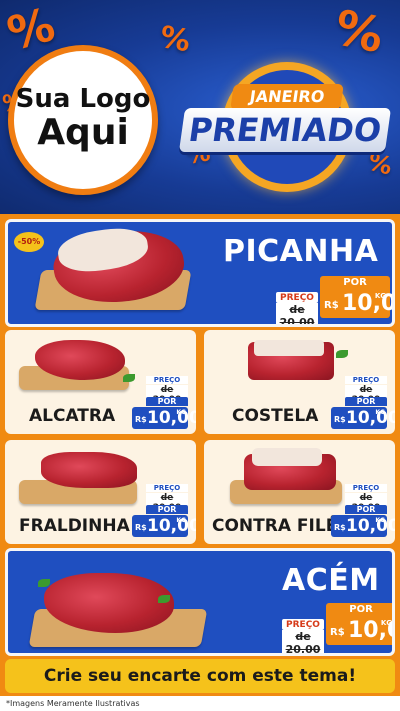  I want to click on offer-card-costela: COSTELA PREÇO de 20,00 POR R$ 10,00 KG, so click(299, 382).